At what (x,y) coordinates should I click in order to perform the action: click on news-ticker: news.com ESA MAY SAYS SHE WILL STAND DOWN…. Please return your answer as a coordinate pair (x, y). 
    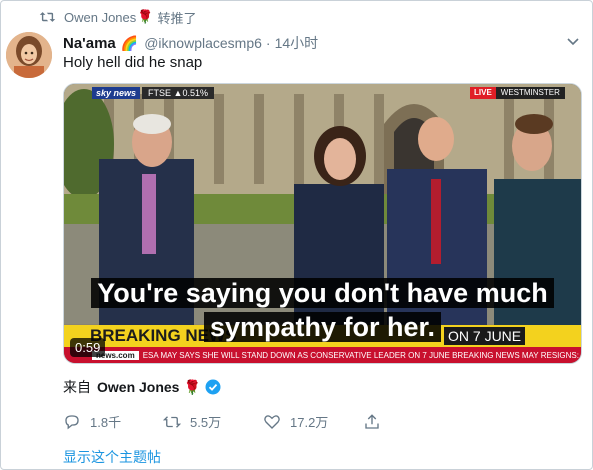
    Looking at the image, I should click on (322, 355).